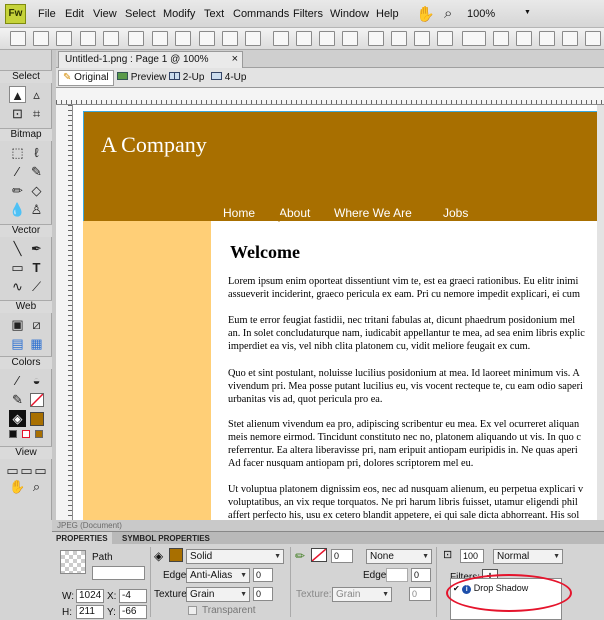 The height and width of the screenshot is (620, 604). What do you see at coordinates (105, 14) in the screenshot?
I see `menu-view: View` at bounding box center [105, 14].